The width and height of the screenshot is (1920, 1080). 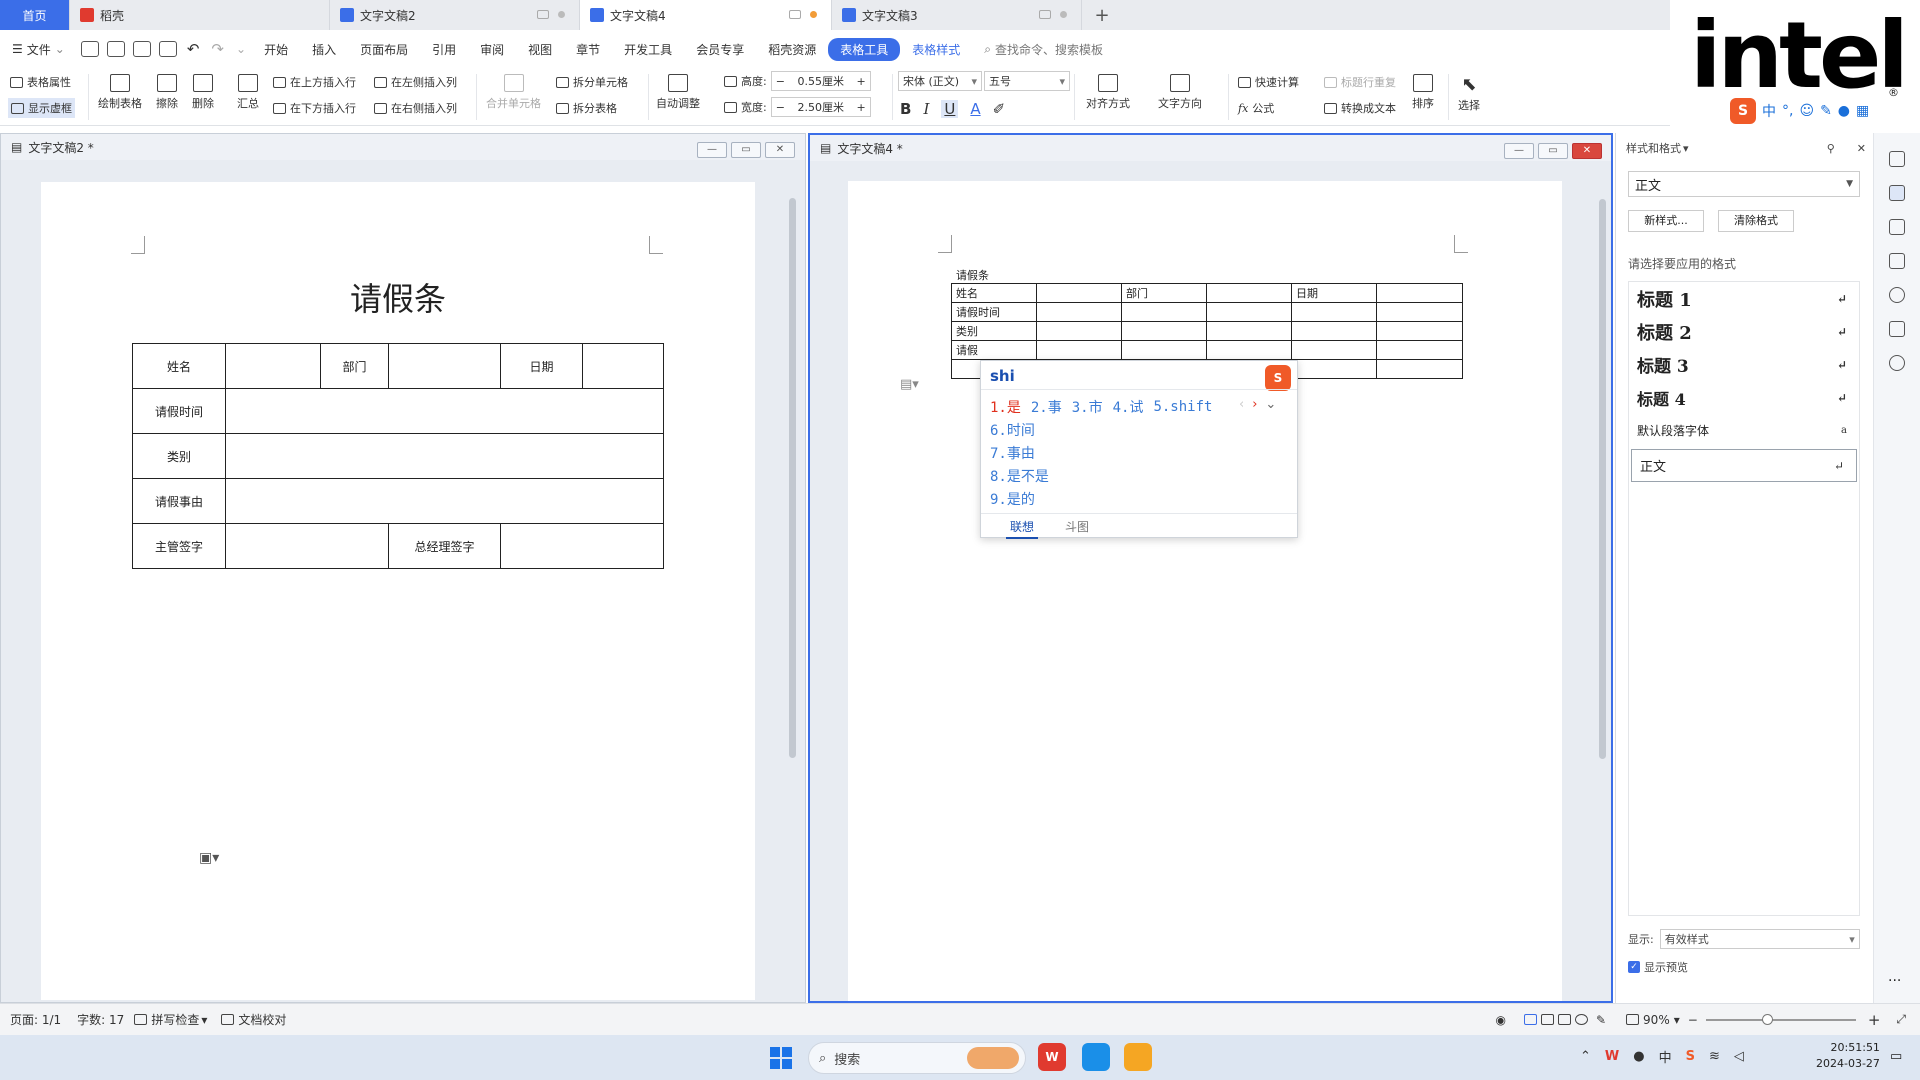 What do you see at coordinates (455, 15) in the screenshot?
I see `tab-doc2: 文字文稿2` at bounding box center [455, 15].